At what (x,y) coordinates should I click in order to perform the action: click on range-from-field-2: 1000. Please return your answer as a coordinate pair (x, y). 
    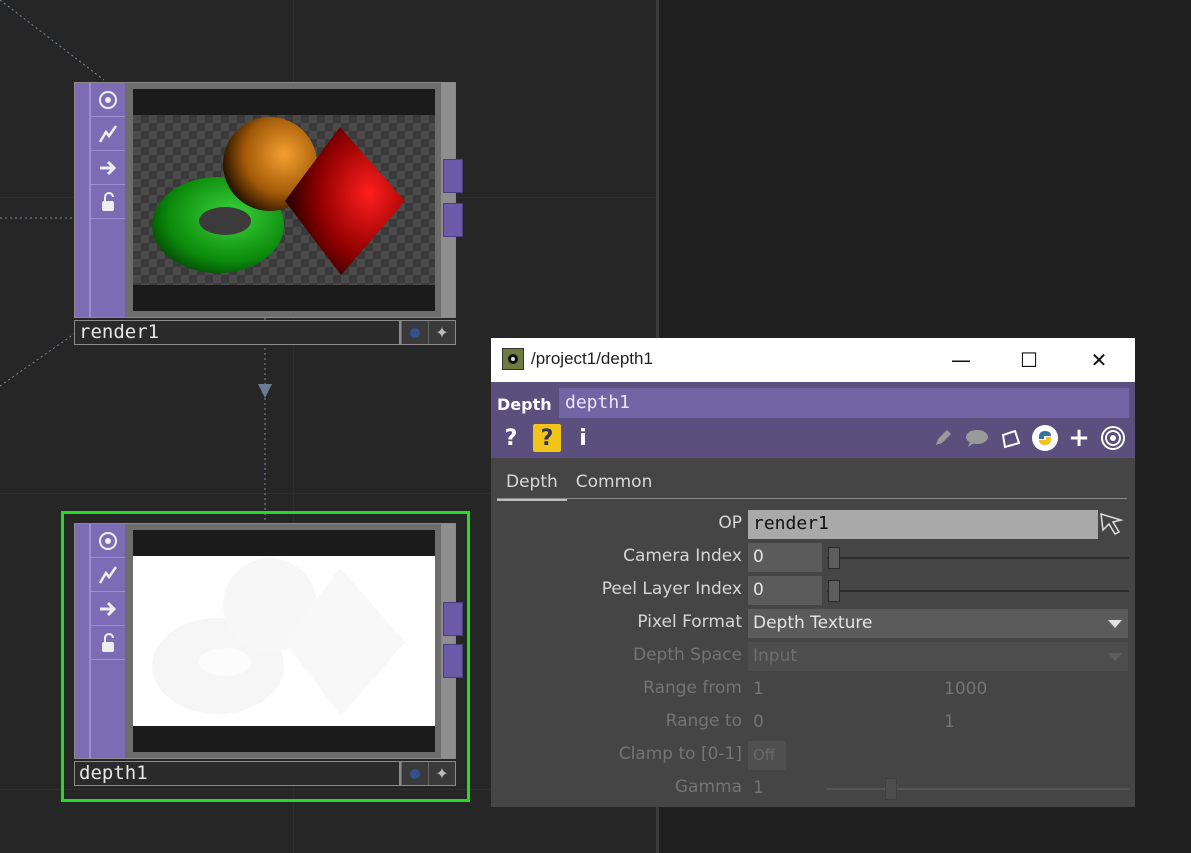
    Looking at the image, I should click on (1029, 689).